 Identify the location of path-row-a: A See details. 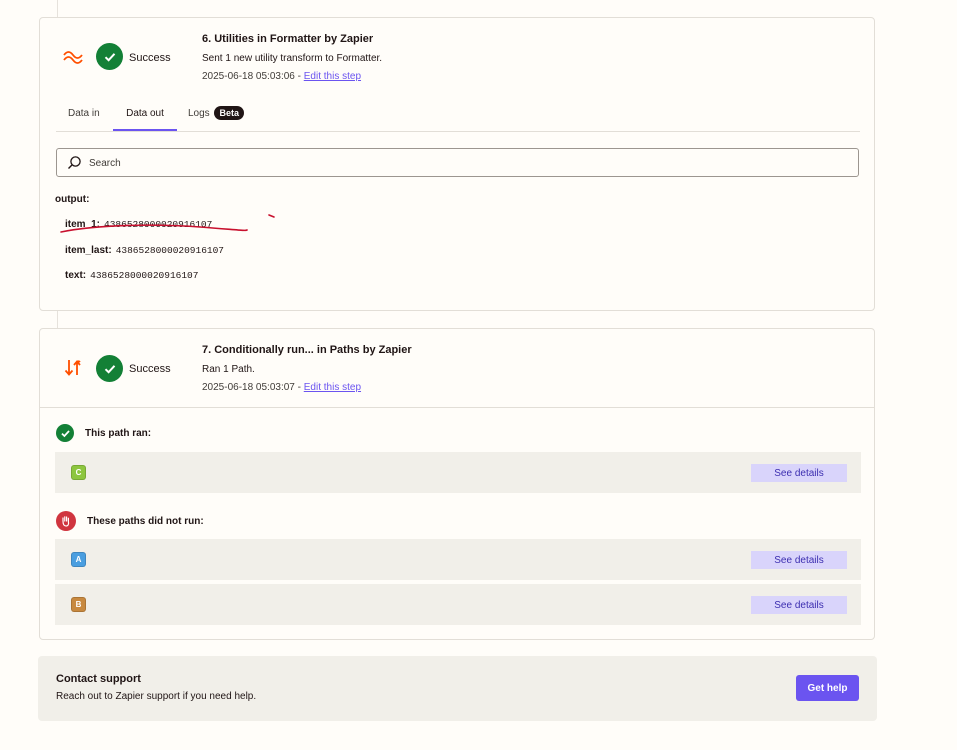
(458, 559).